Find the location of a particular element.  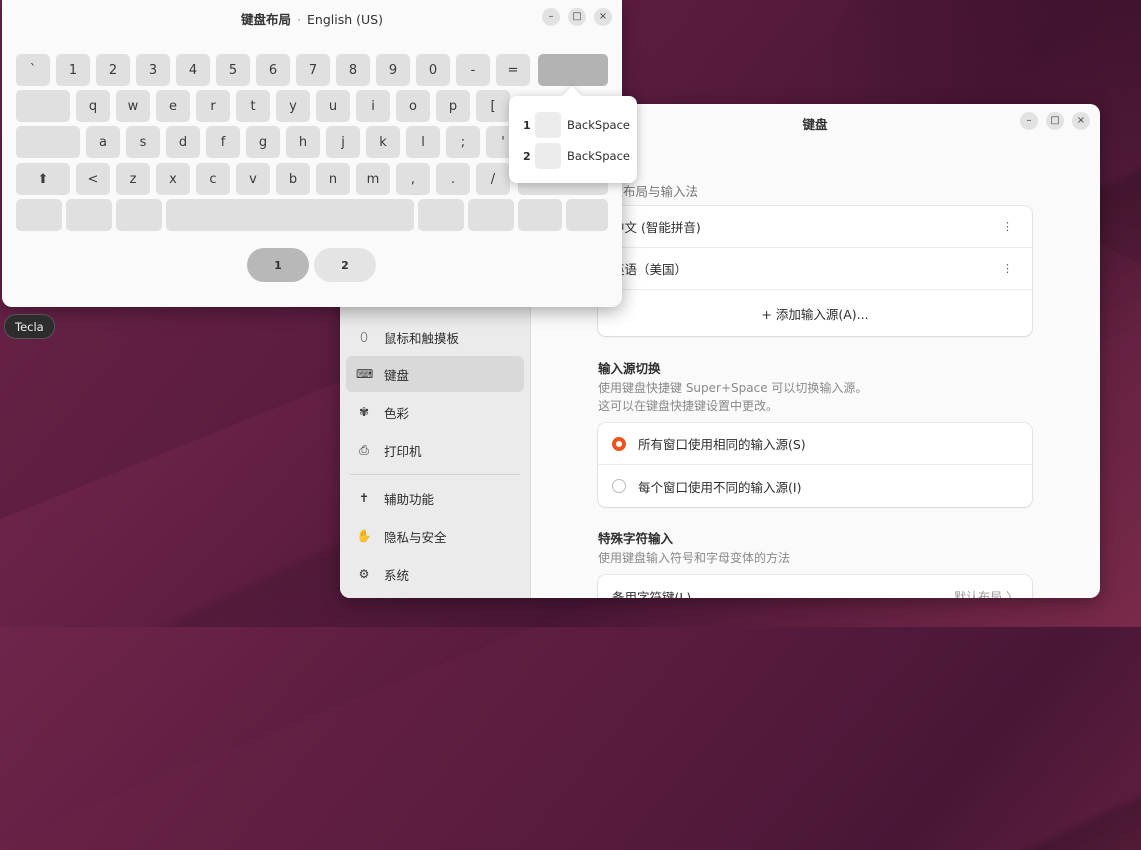

keyboard-key: / is located at coordinates (493, 179).